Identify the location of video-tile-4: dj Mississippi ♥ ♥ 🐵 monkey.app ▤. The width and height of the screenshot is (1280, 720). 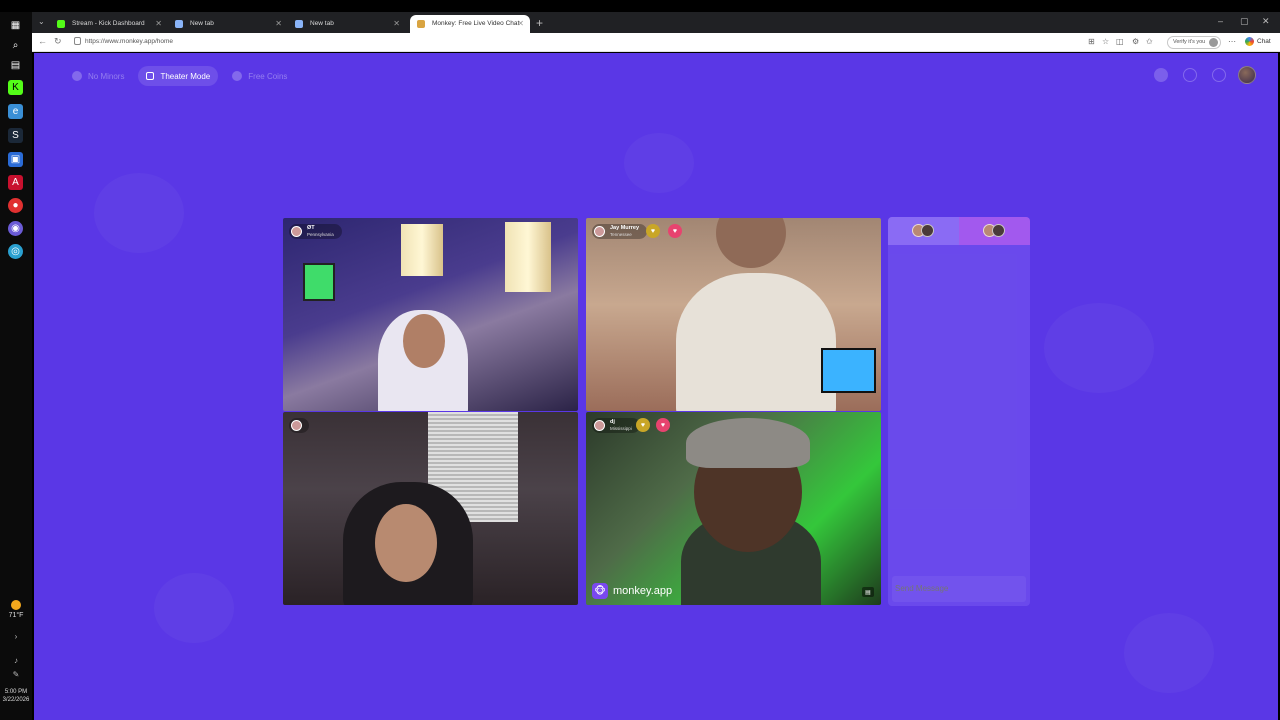
(733, 508).